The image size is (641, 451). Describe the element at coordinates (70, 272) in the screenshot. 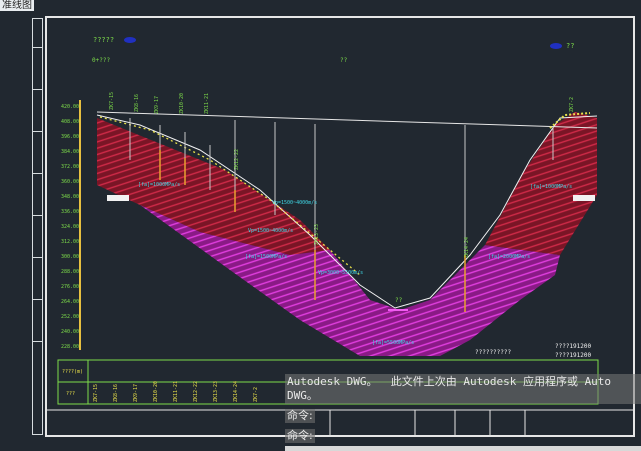

I see `drawing-text: 288.00` at that location.